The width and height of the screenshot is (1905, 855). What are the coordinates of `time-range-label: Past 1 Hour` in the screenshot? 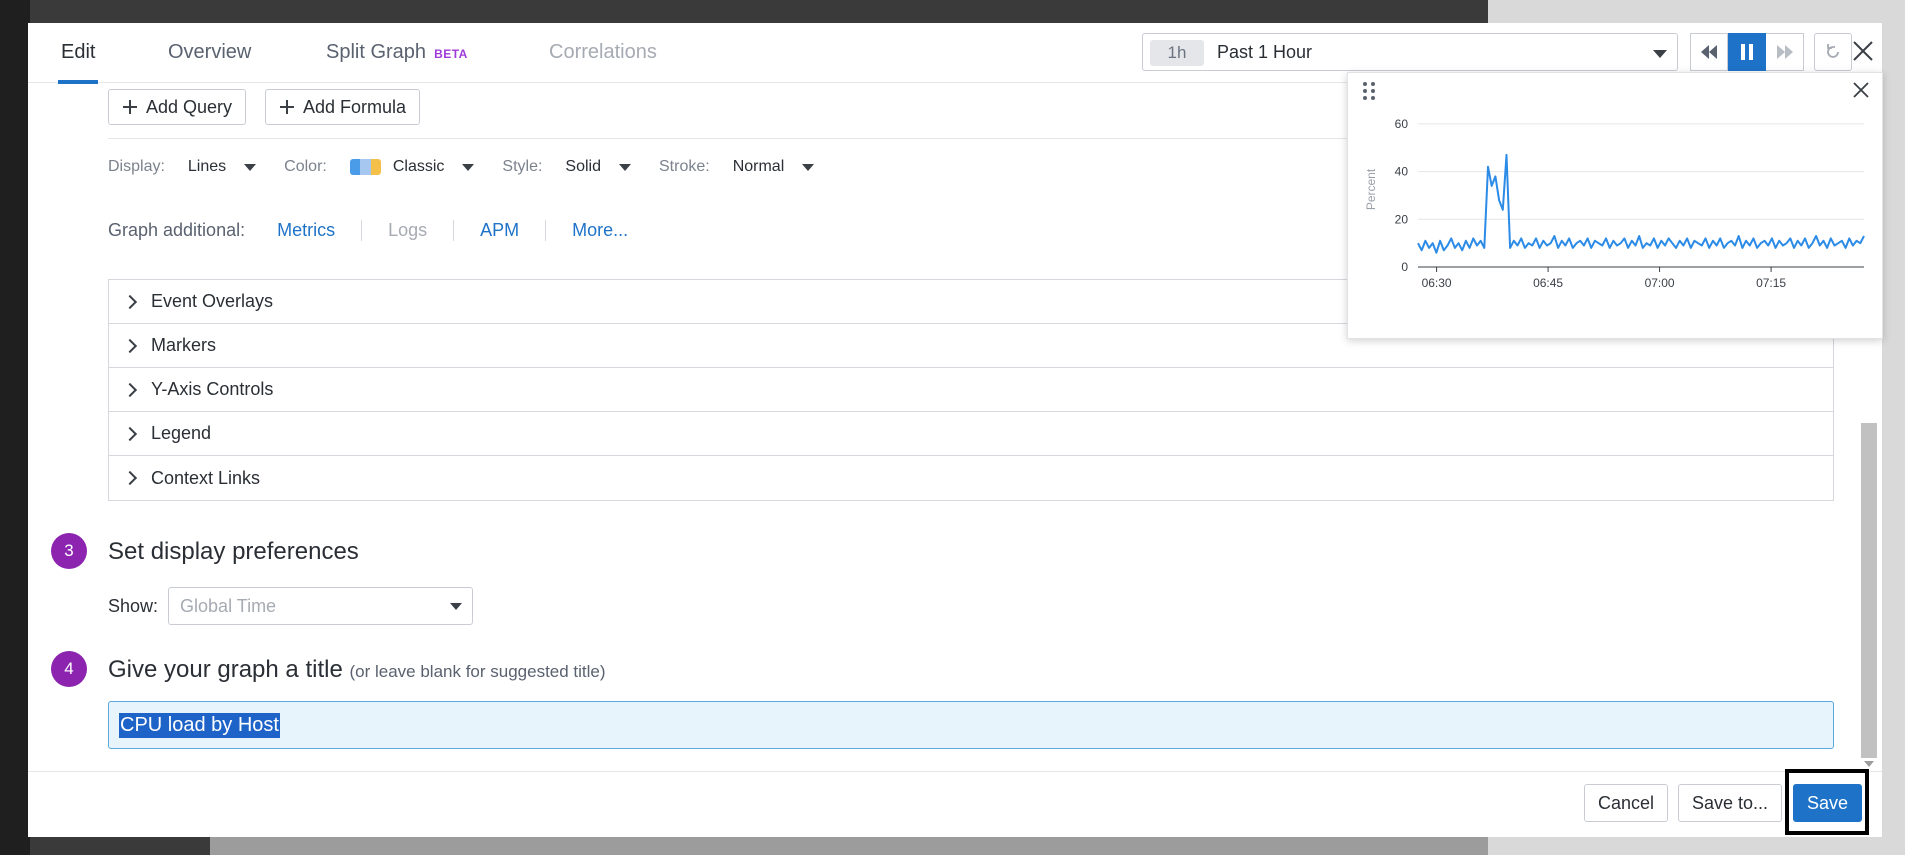 It's located at (1265, 52).